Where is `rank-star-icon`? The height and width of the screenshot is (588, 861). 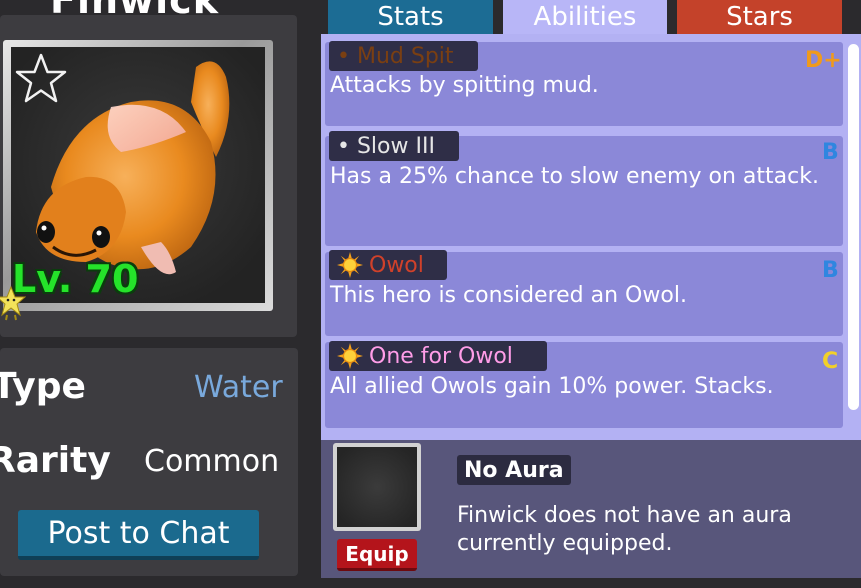 rank-star-icon is located at coordinates (13, 303).